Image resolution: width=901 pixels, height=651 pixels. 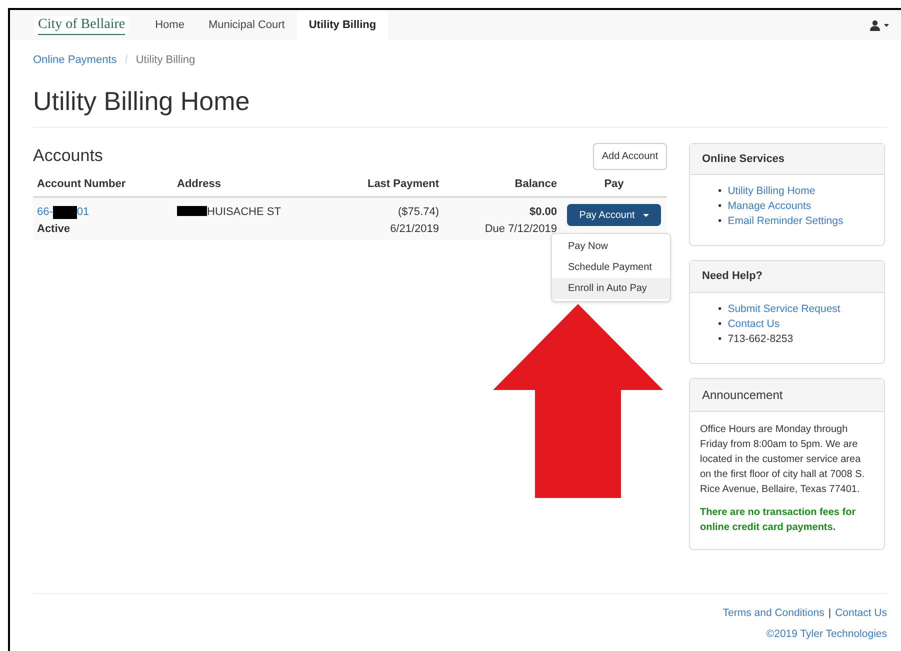 I want to click on add-account-button: Add Account, so click(x=629, y=156).